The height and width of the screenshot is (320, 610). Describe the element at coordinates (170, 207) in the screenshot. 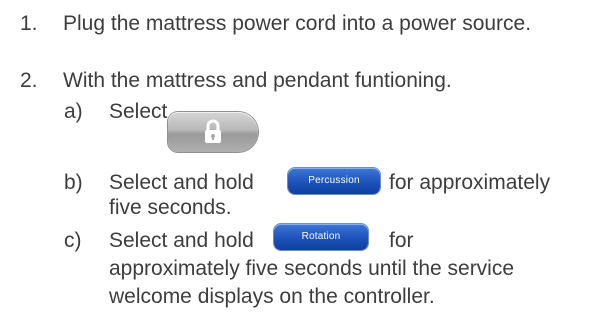

I see `substep-text-cont: five seconds.` at that location.